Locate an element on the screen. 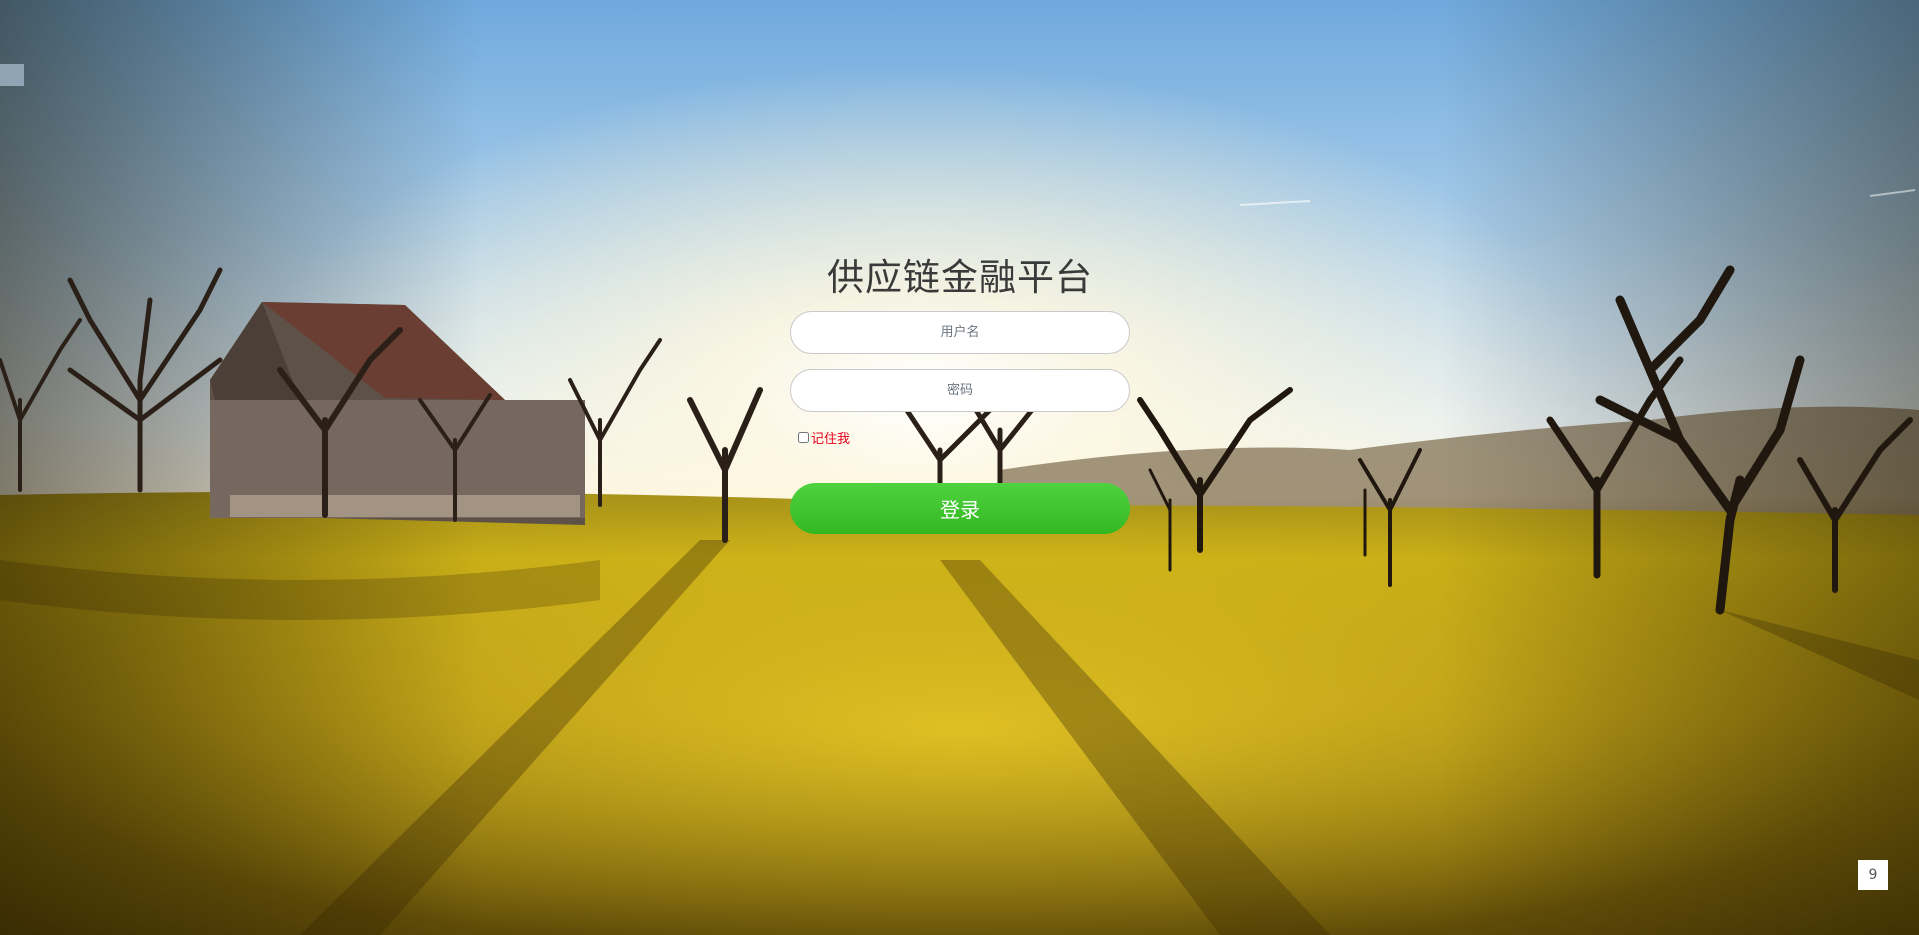 The image size is (1919, 935). login-button: 登录 is located at coordinates (960, 508).